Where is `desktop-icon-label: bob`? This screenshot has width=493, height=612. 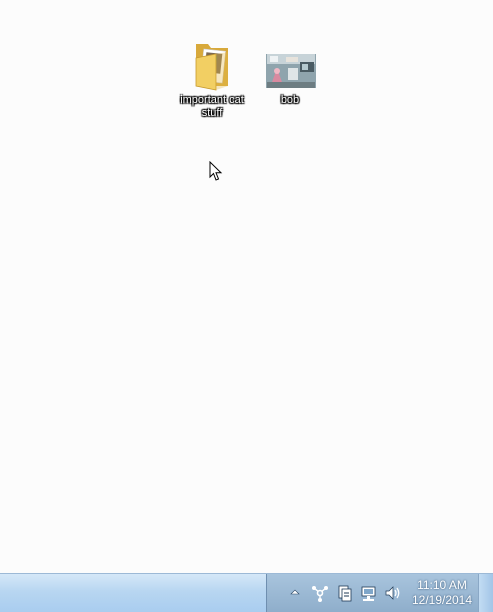
desktop-icon-label: bob is located at coordinates (290, 100).